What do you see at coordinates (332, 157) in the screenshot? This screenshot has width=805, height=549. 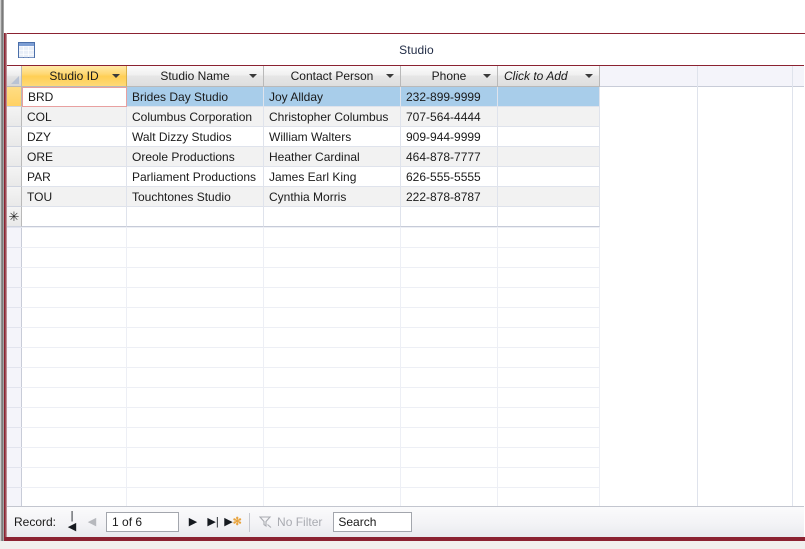 I see `cell-contact-person: Heather Cardinal` at bounding box center [332, 157].